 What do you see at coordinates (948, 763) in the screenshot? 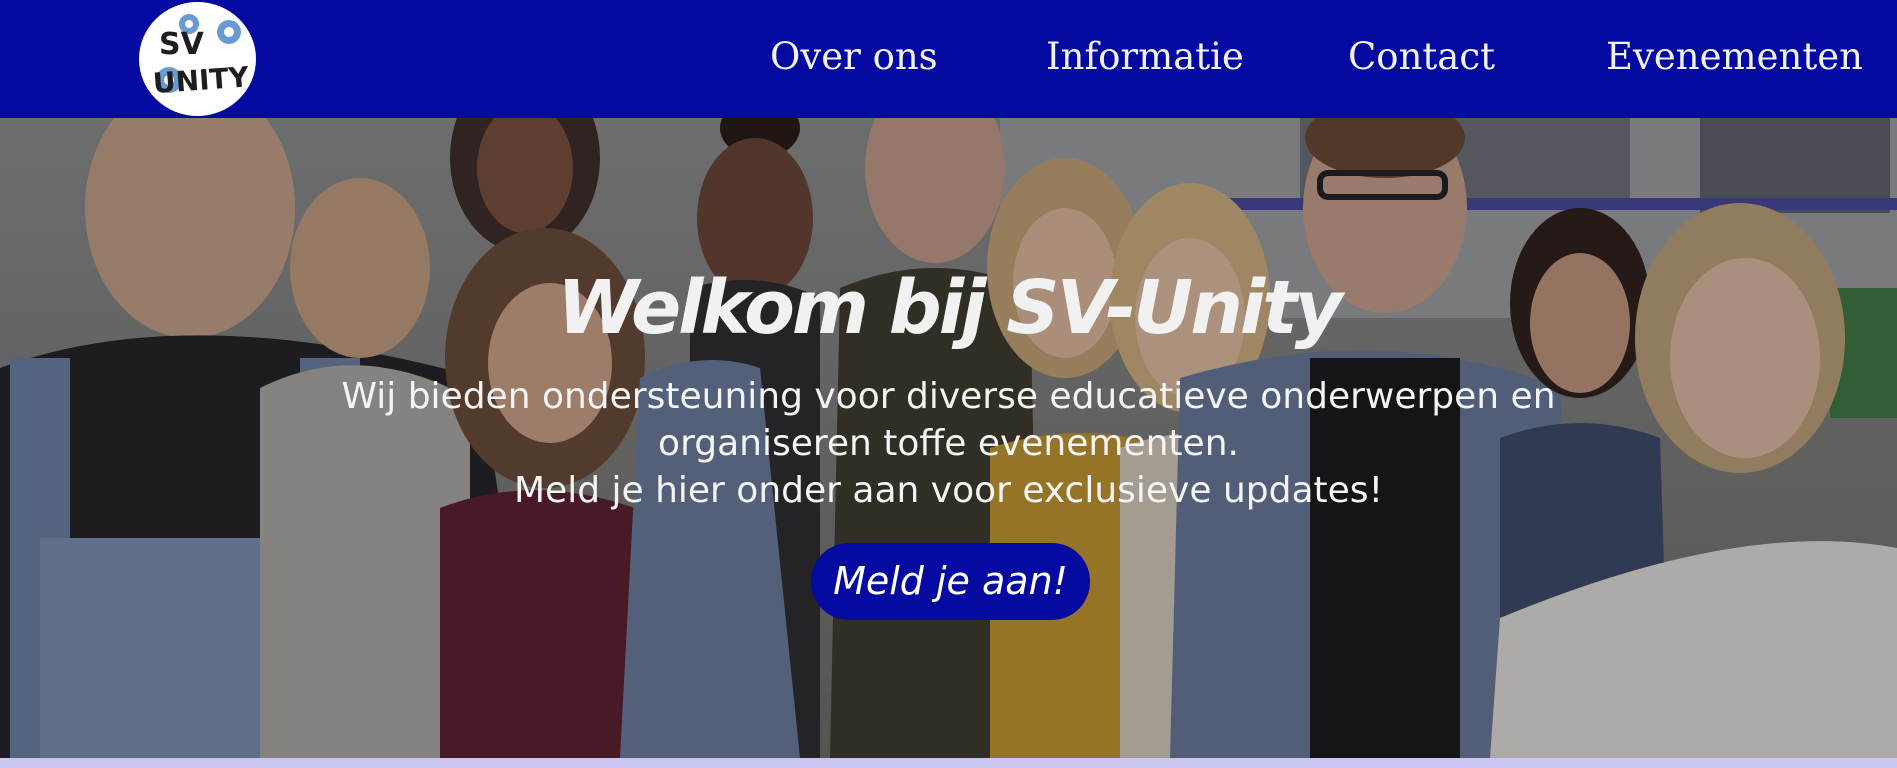
I see `bottom-strip` at bounding box center [948, 763].